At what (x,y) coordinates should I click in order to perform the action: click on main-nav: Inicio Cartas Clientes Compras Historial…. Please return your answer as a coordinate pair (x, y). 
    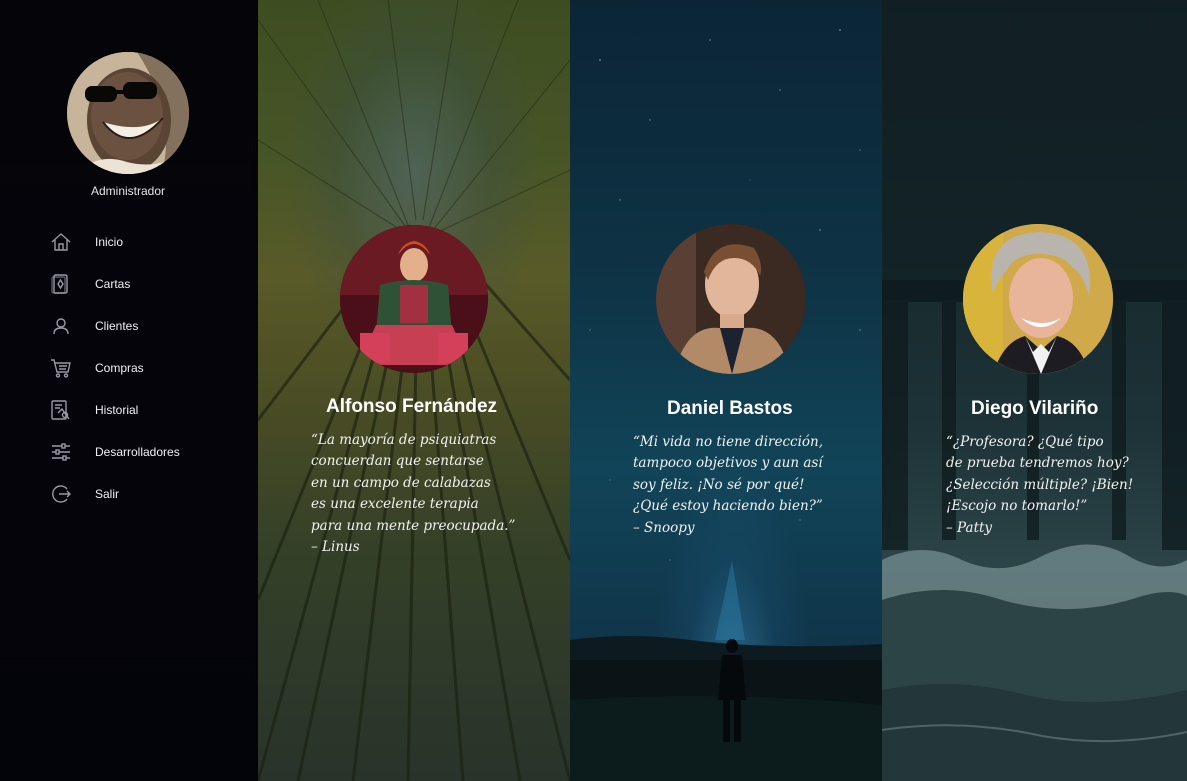
    Looking at the image, I should click on (129, 375).